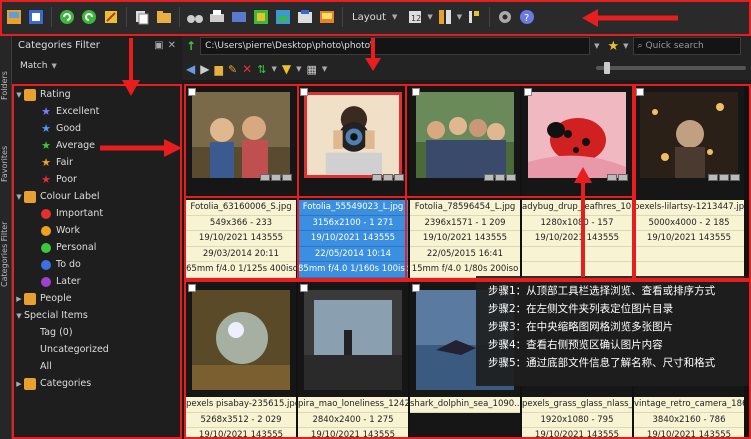 This screenshot has width=751, height=439. I want to click on tree-item: ▶ Categories, so click(97, 383).